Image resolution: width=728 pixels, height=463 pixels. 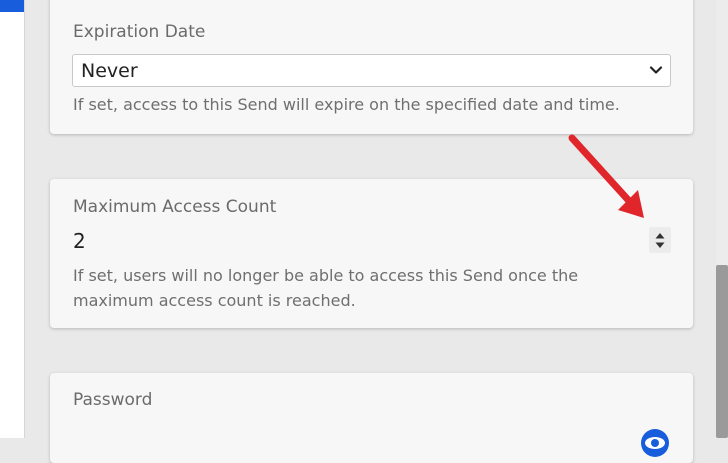 What do you see at coordinates (371, 70) in the screenshot?
I see `expiration-date-select: Never` at bounding box center [371, 70].